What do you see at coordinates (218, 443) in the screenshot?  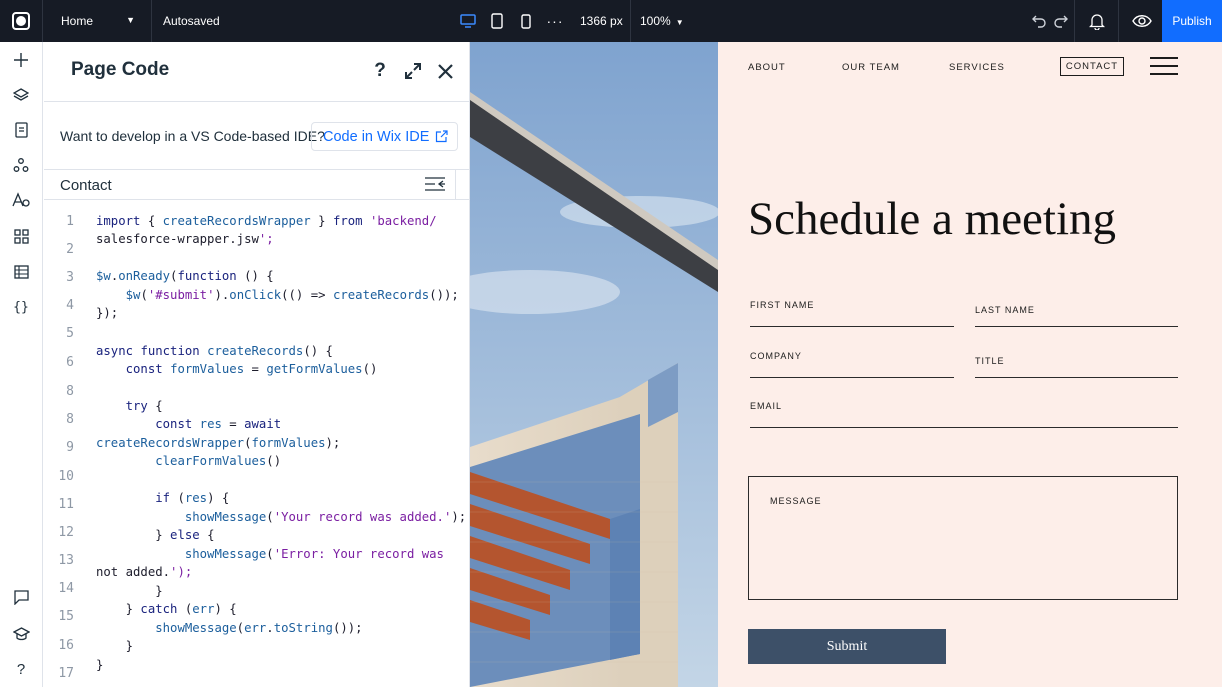 I see `code-line: createRecordsWrapper(formValues);` at bounding box center [218, 443].